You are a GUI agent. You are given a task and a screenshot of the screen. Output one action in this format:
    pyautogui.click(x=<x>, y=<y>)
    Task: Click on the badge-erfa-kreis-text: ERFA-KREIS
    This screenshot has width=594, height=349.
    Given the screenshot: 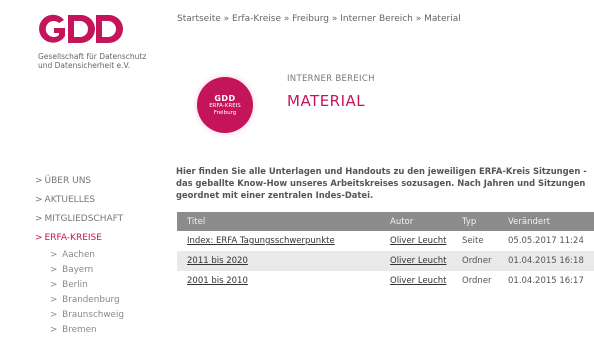 What is the action you would take?
    pyautogui.click(x=225, y=105)
    